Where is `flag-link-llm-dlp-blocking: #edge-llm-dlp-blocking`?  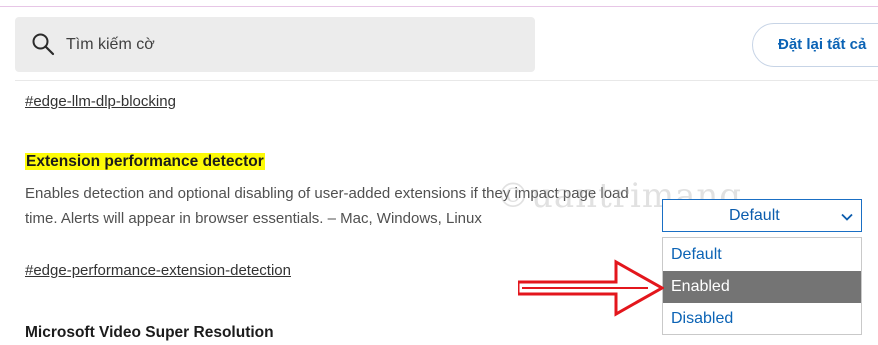
flag-link-llm-dlp-blocking: #edge-llm-dlp-blocking is located at coordinates (100, 101).